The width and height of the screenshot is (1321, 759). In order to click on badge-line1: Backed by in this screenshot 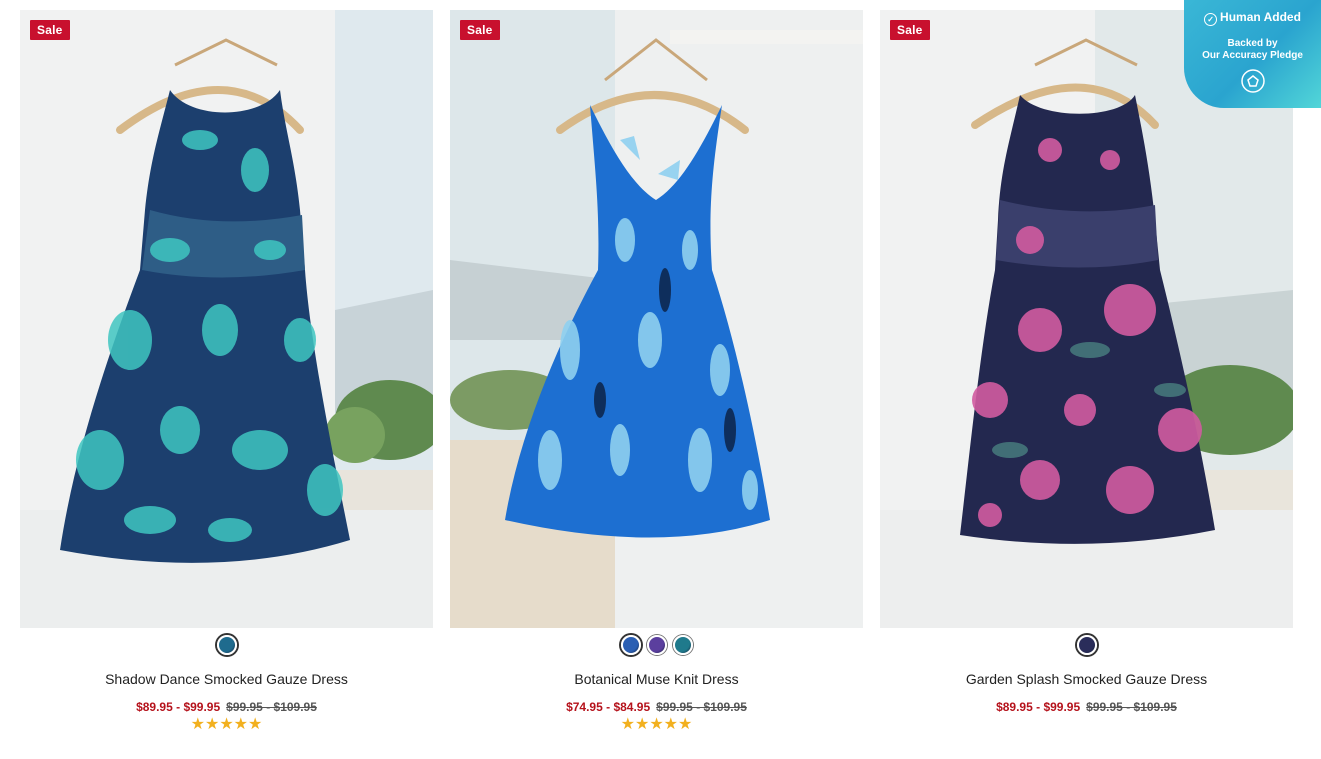, I will do `click(1252, 43)`.